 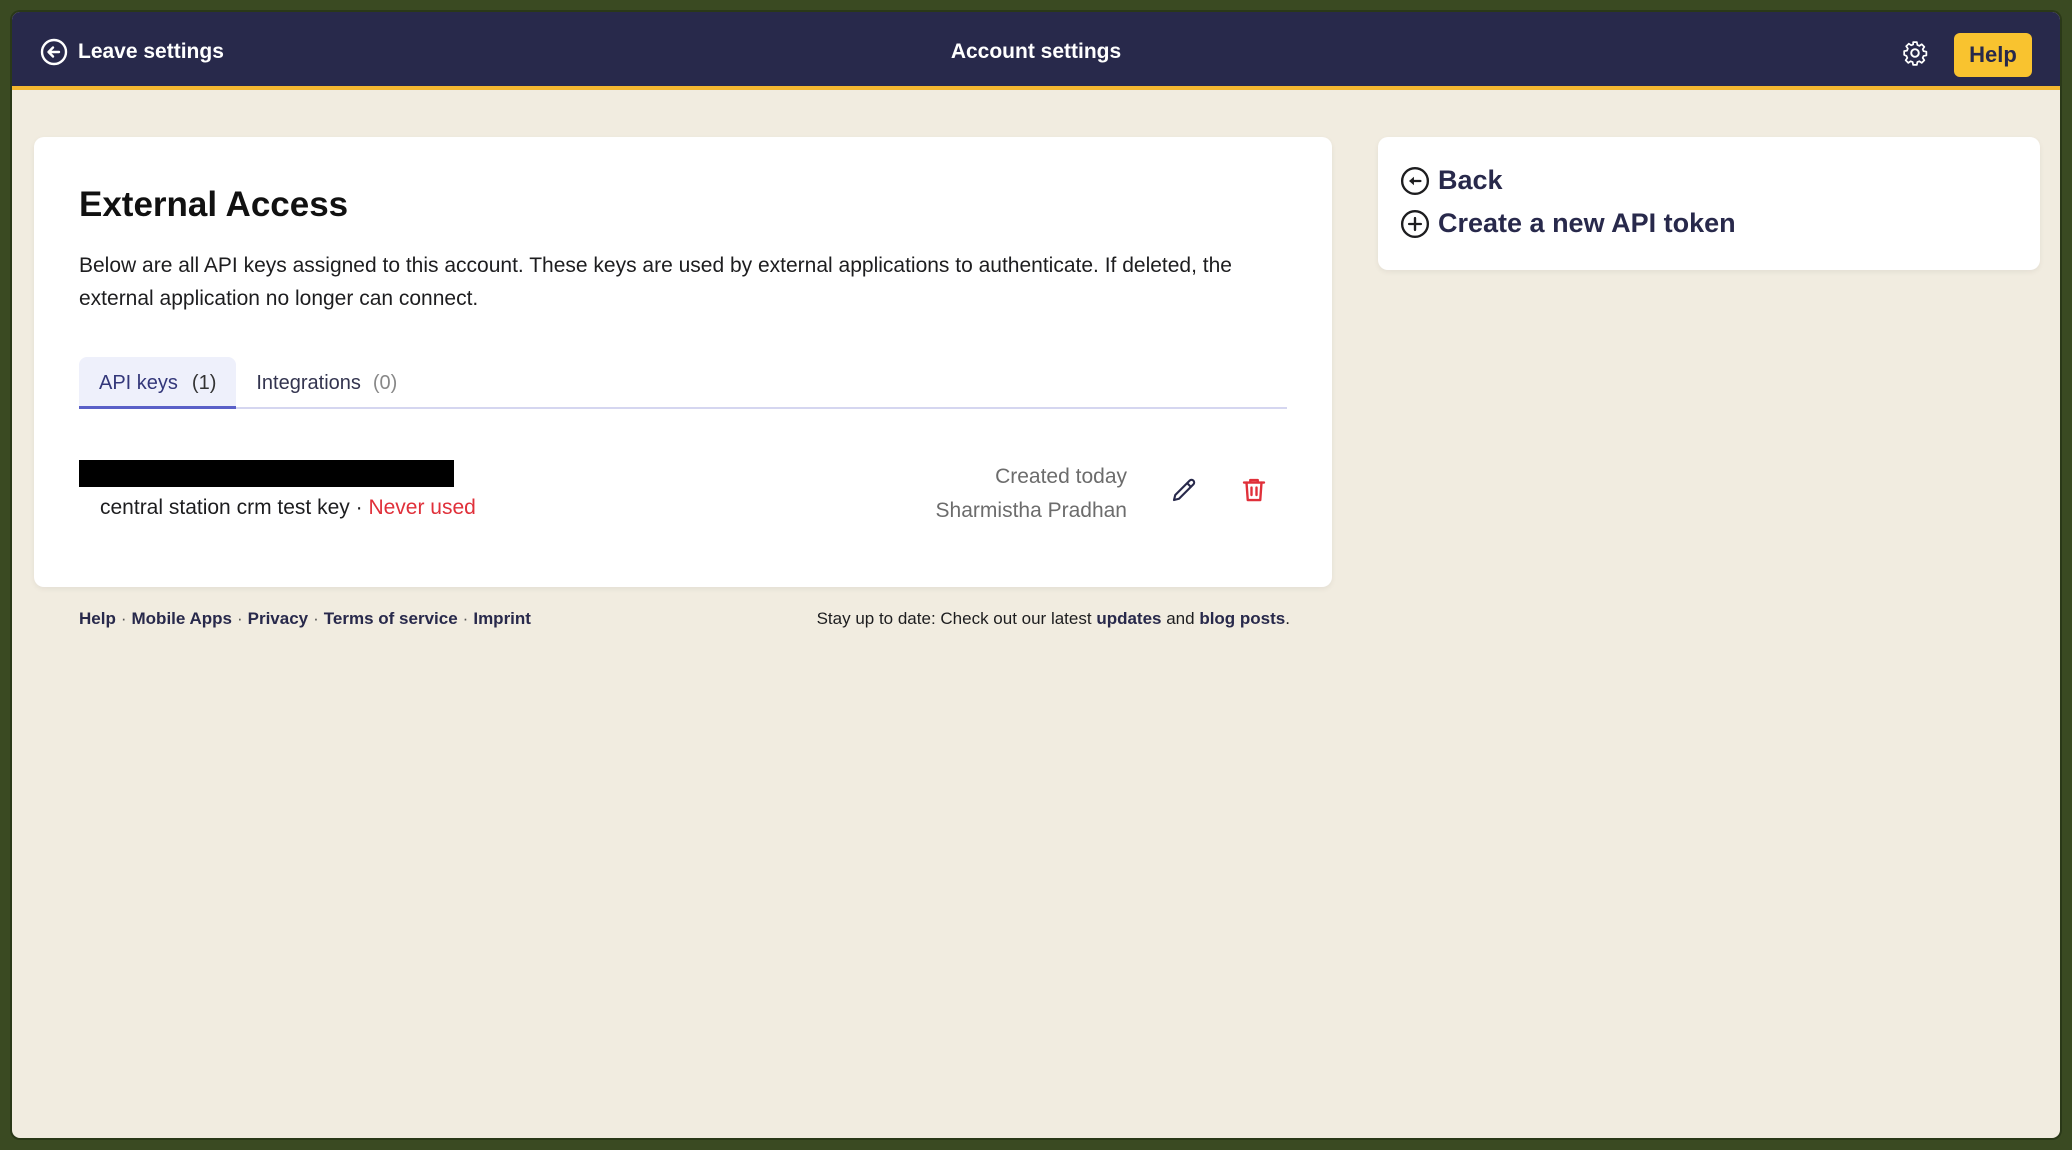 I want to click on top-bar: Leave settings Account settings Help, so click(x=1036, y=51).